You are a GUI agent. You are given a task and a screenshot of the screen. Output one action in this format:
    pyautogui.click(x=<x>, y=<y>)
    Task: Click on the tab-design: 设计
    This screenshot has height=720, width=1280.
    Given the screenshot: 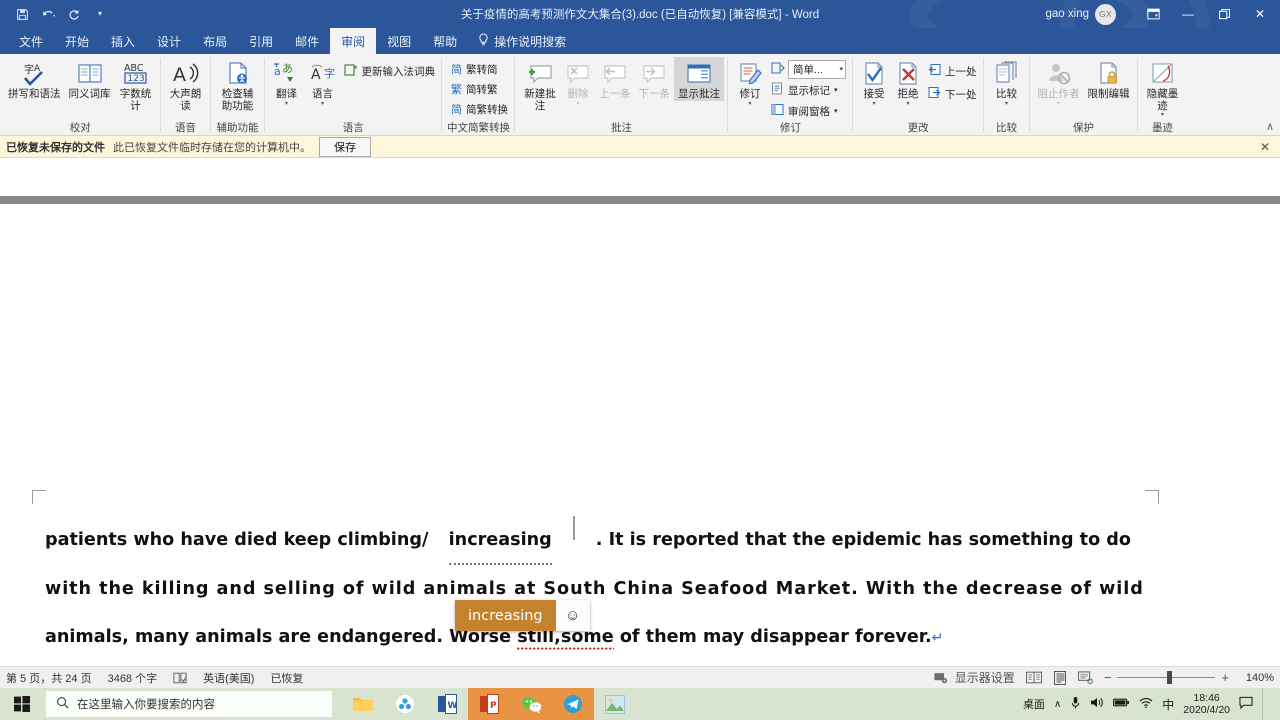 What is the action you would take?
    pyautogui.click(x=169, y=41)
    